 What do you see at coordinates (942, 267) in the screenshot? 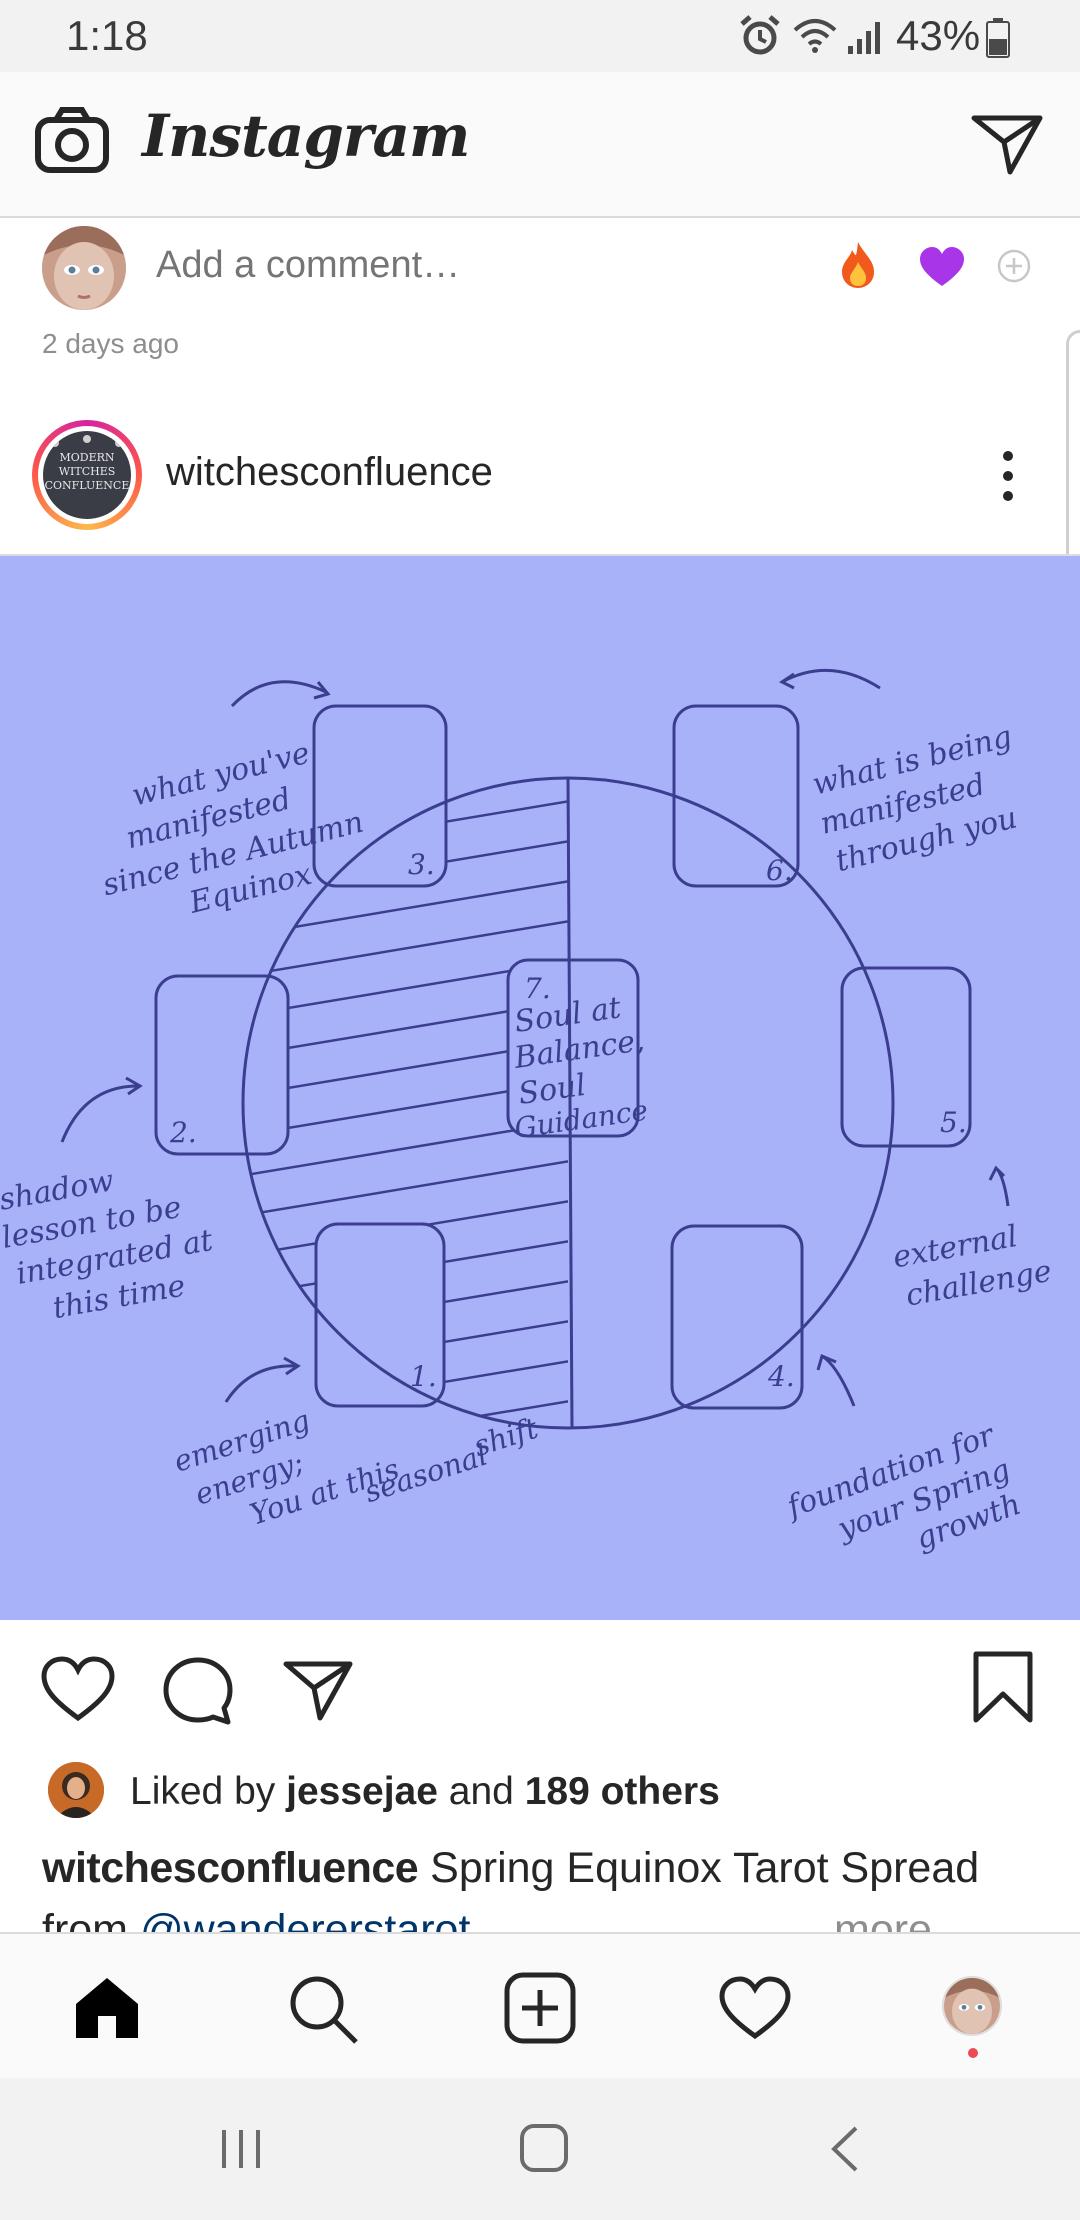
I see `purple-heart-emoji-button` at bounding box center [942, 267].